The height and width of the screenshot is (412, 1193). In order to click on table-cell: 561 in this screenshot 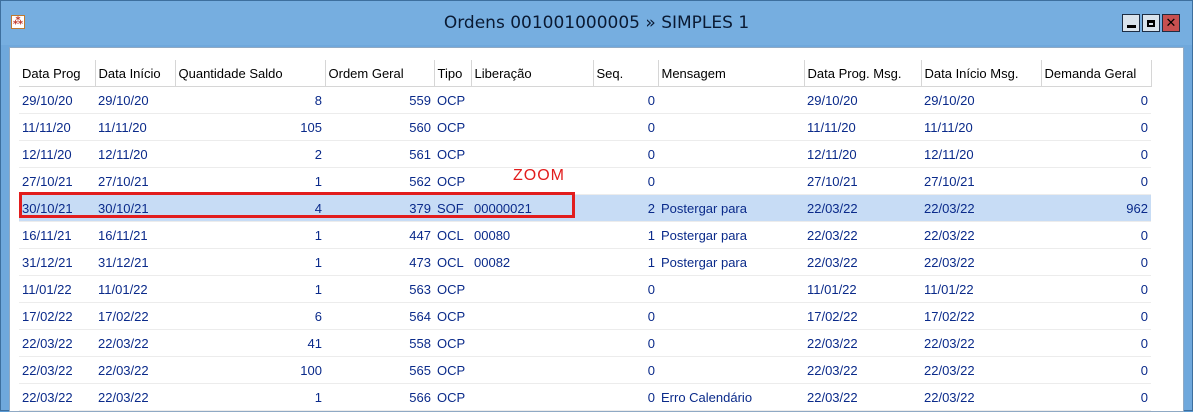, I will do `click(379, 154)`.